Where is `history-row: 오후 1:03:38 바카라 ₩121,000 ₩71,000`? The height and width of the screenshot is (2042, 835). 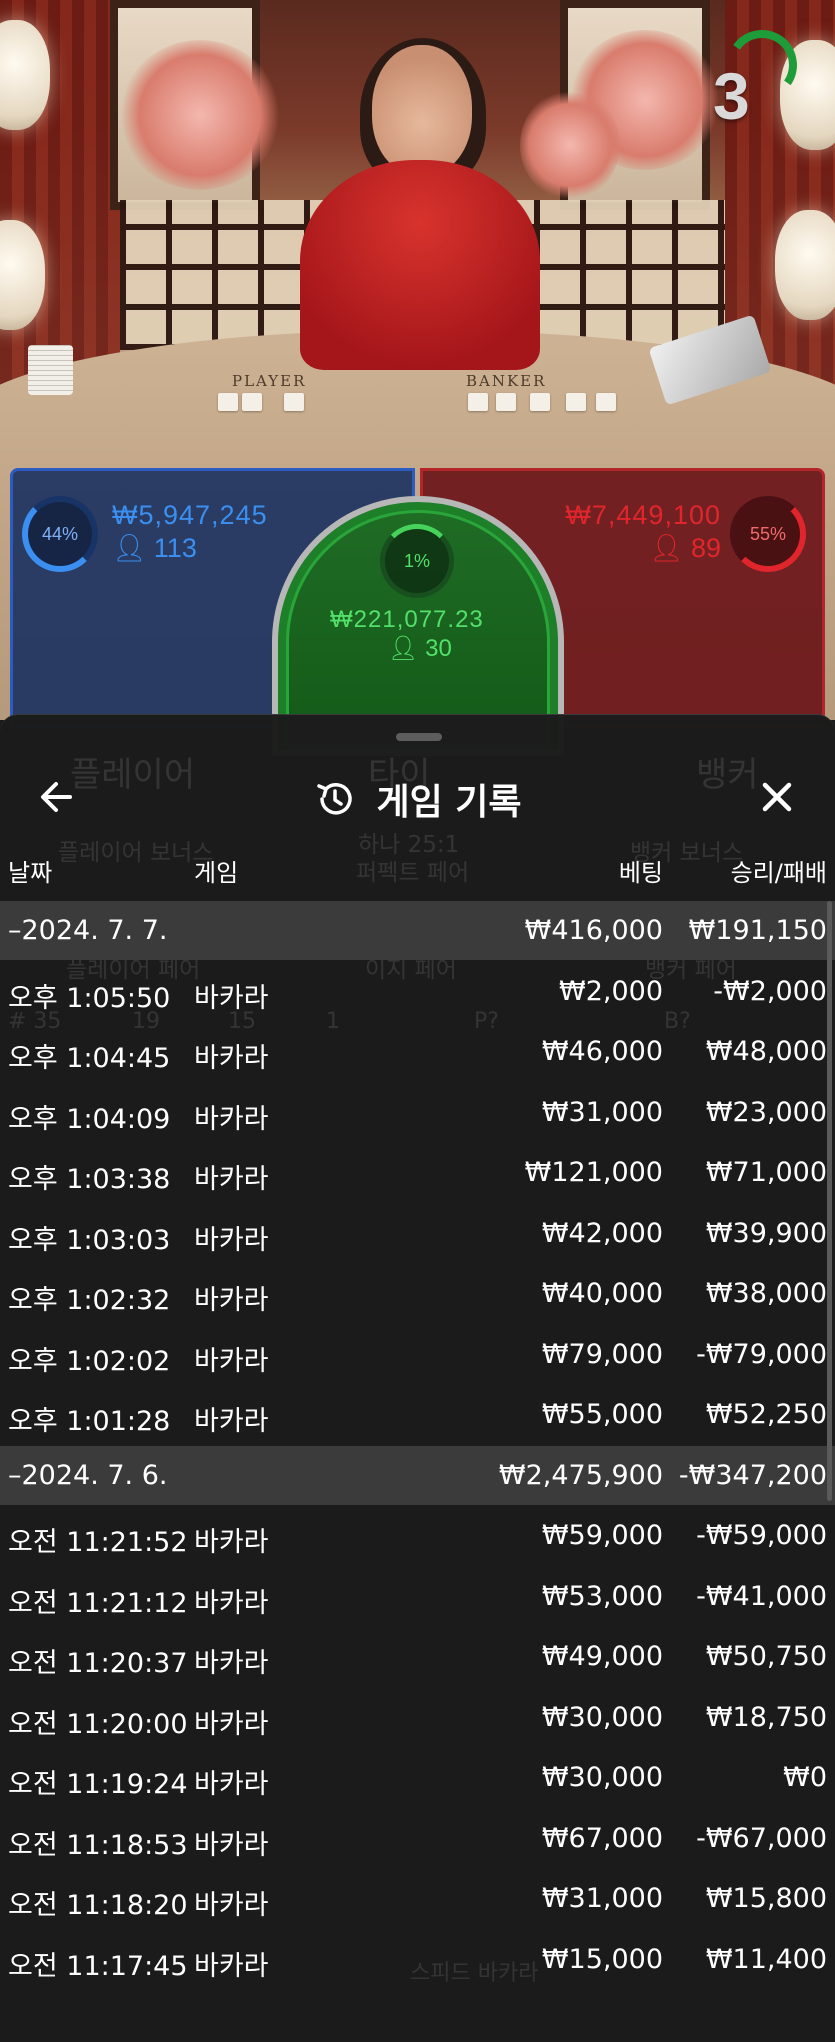 history-row: 오후 1:03:38 바카라 ₩121,000 ₩71,000 is located at coordinates (417, 1173).